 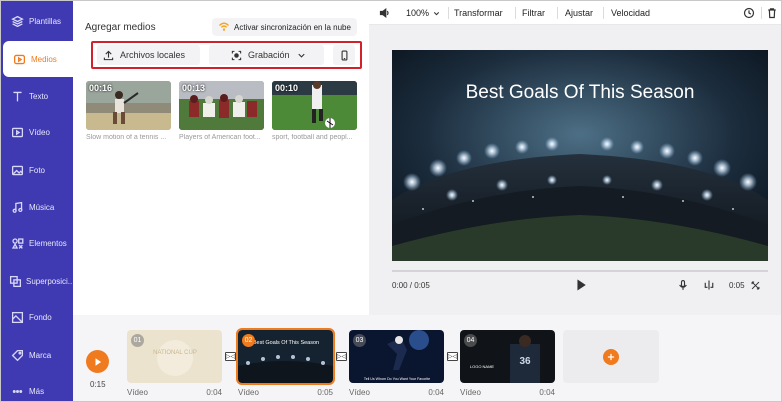 I want to click on timer-button, so click(x=749, y=13).